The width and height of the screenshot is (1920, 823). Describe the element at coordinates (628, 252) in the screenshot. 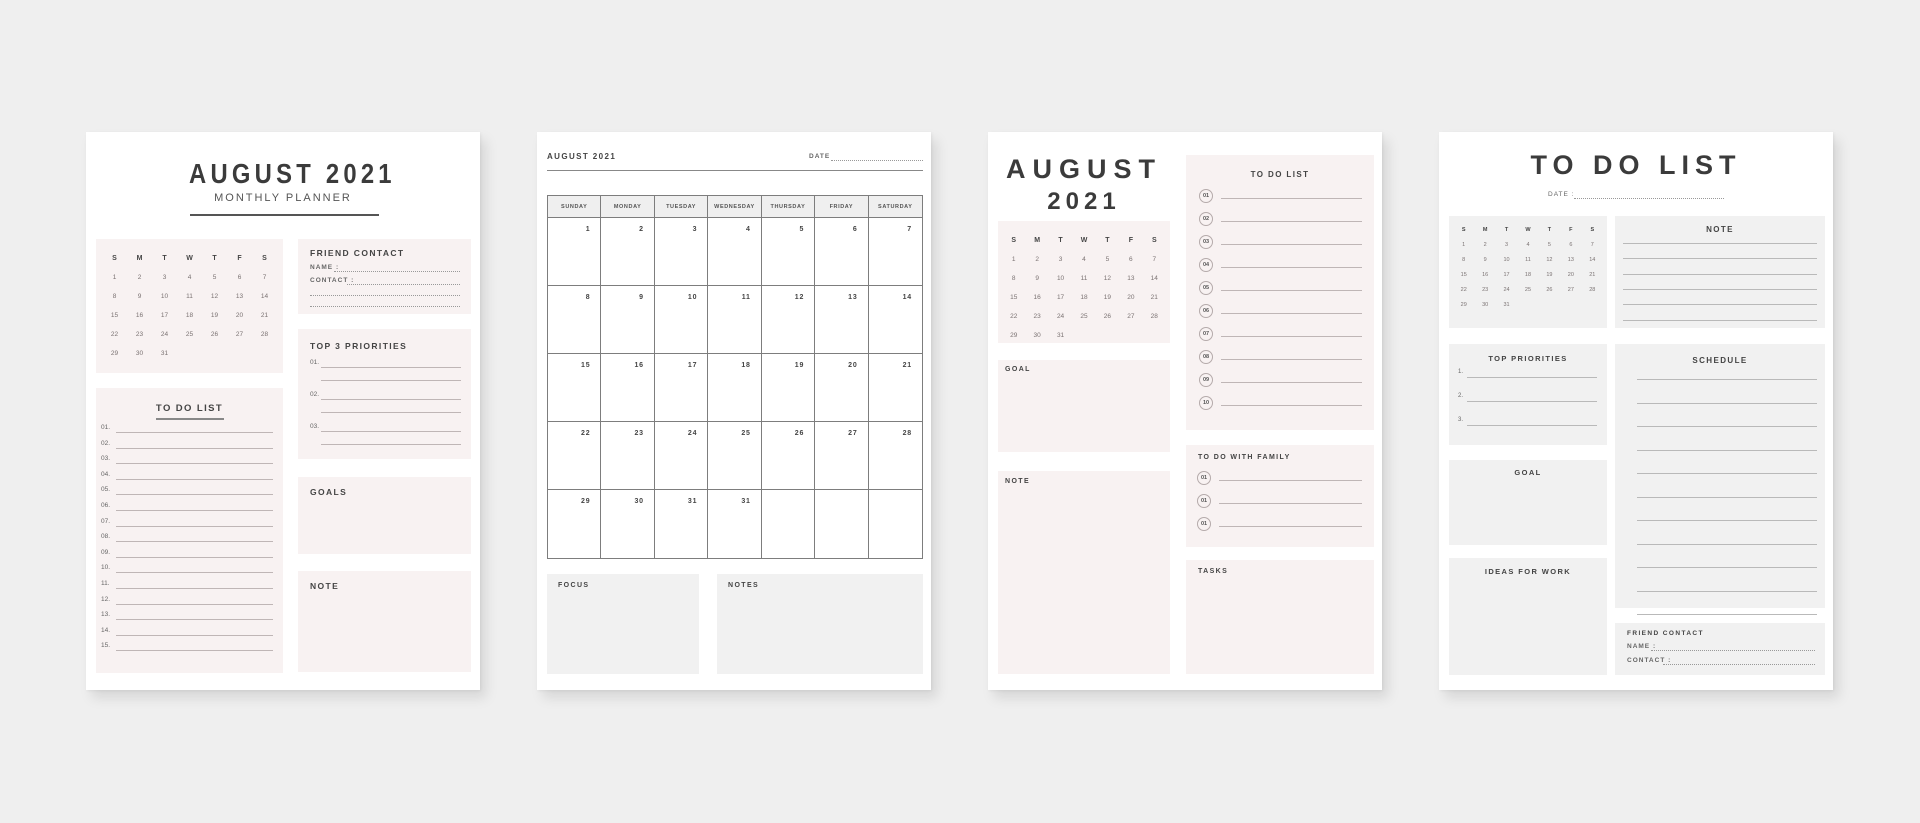

I see `calendar-day-cell: 2` at that location.